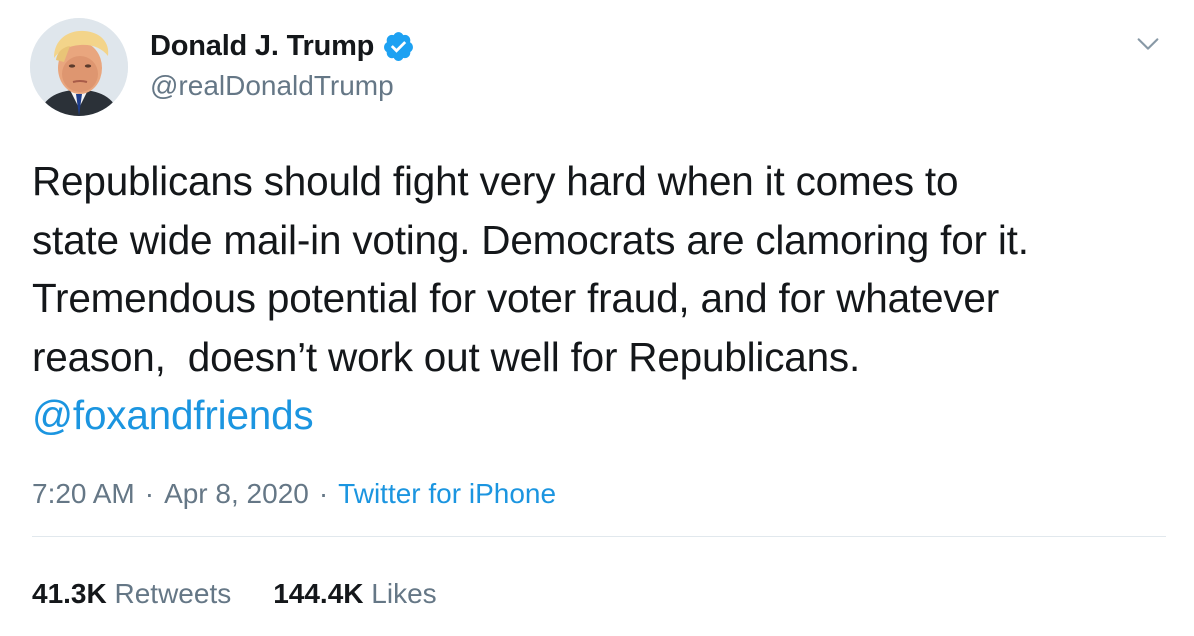 Image resolution: width=1194 pixels, height=636 pixels. I want to click on author-display-name: Donald J. Trump, so click(262, 46).